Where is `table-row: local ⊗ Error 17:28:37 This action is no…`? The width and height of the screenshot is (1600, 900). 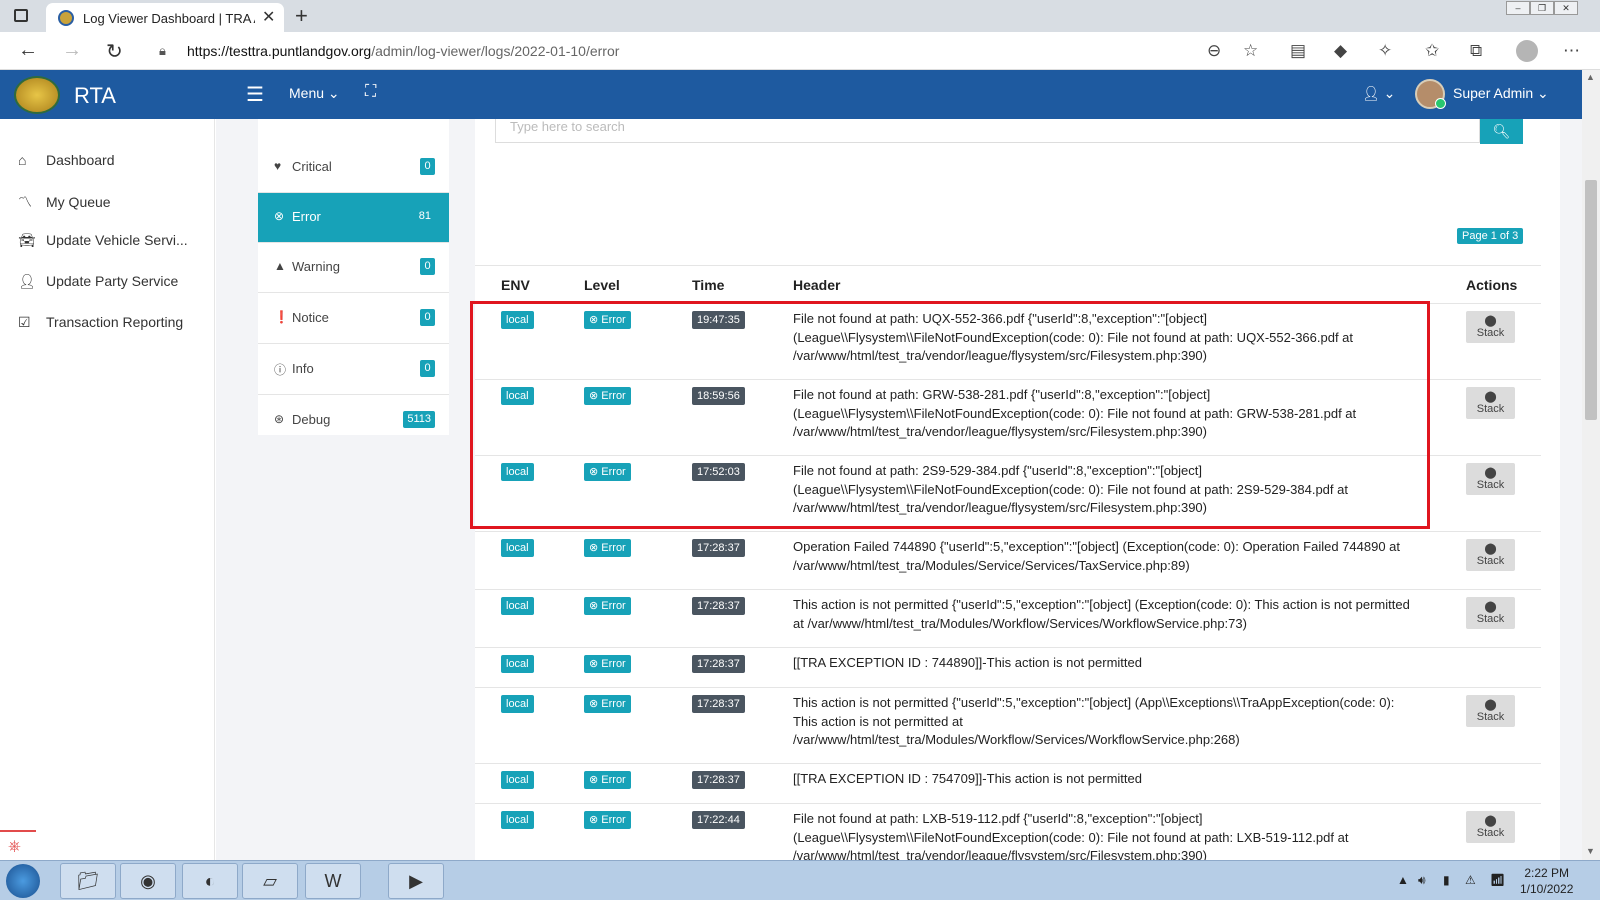
table-row: local ⊗ Error 17:28:37 This action is no… is located at coordinates (1008, 726).